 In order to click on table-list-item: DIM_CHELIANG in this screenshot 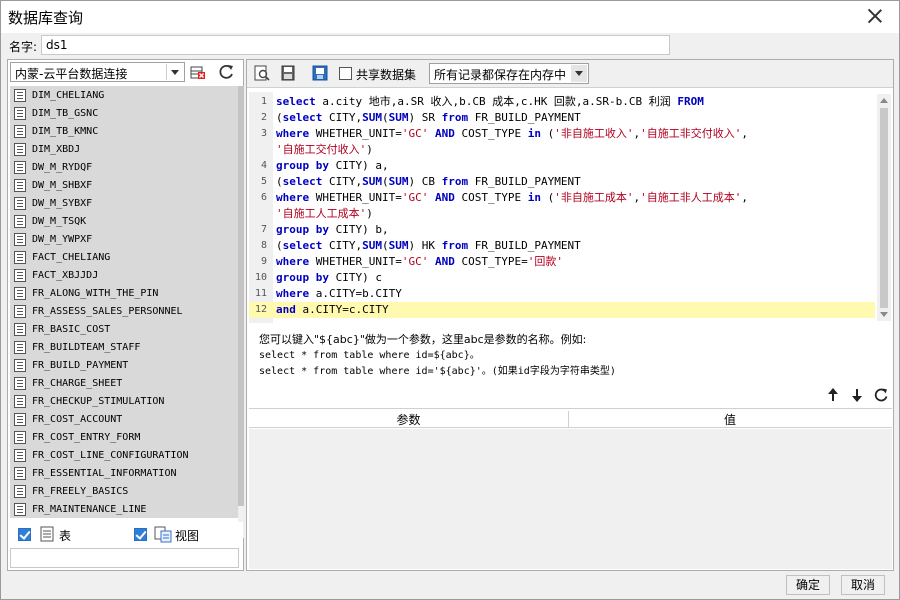, I will do `click(124, 95)`.